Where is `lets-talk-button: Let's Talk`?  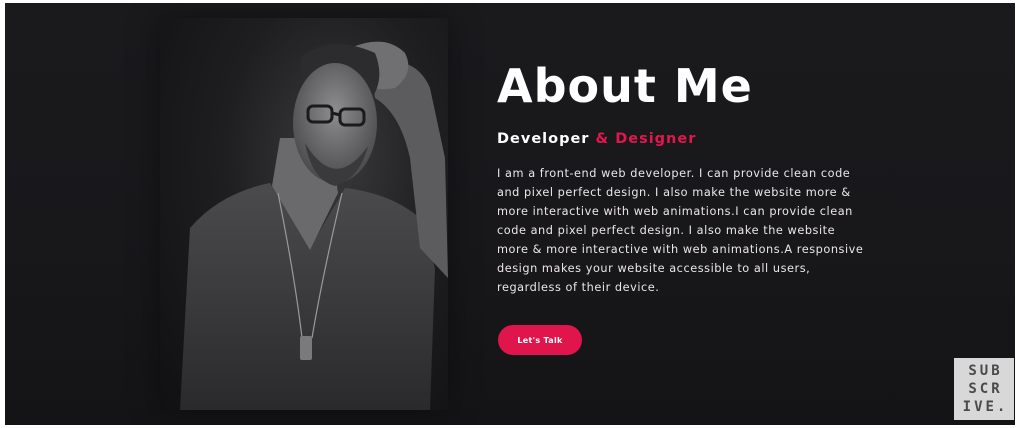
lets-talk-button: Let's Talk is located at coordinates (540, 340).